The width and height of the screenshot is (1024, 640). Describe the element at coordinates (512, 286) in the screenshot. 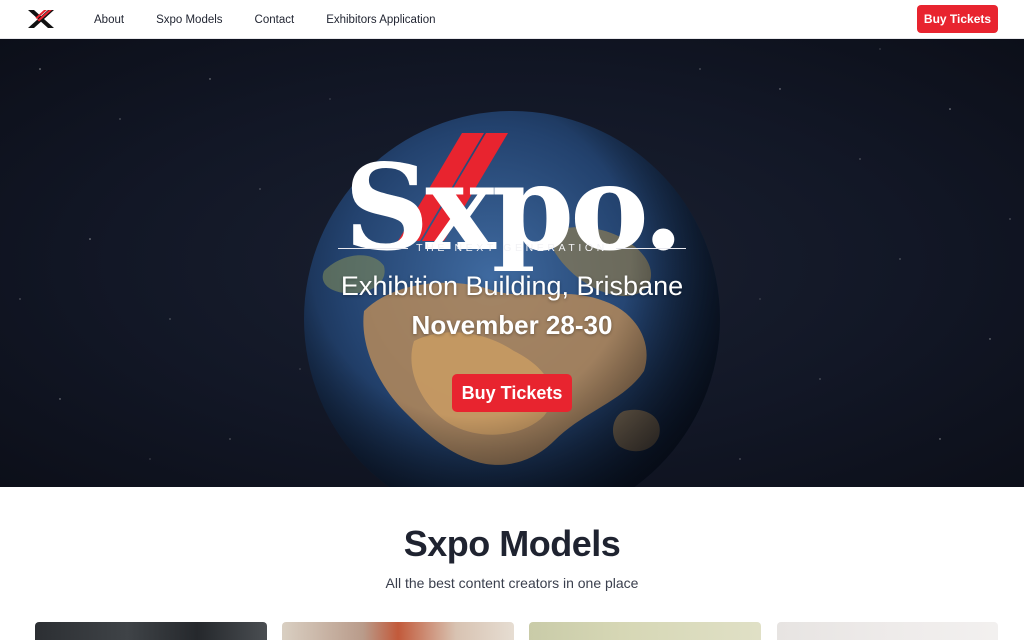

I see `event-venue: Exhibition Building, Brisbane` at that location.